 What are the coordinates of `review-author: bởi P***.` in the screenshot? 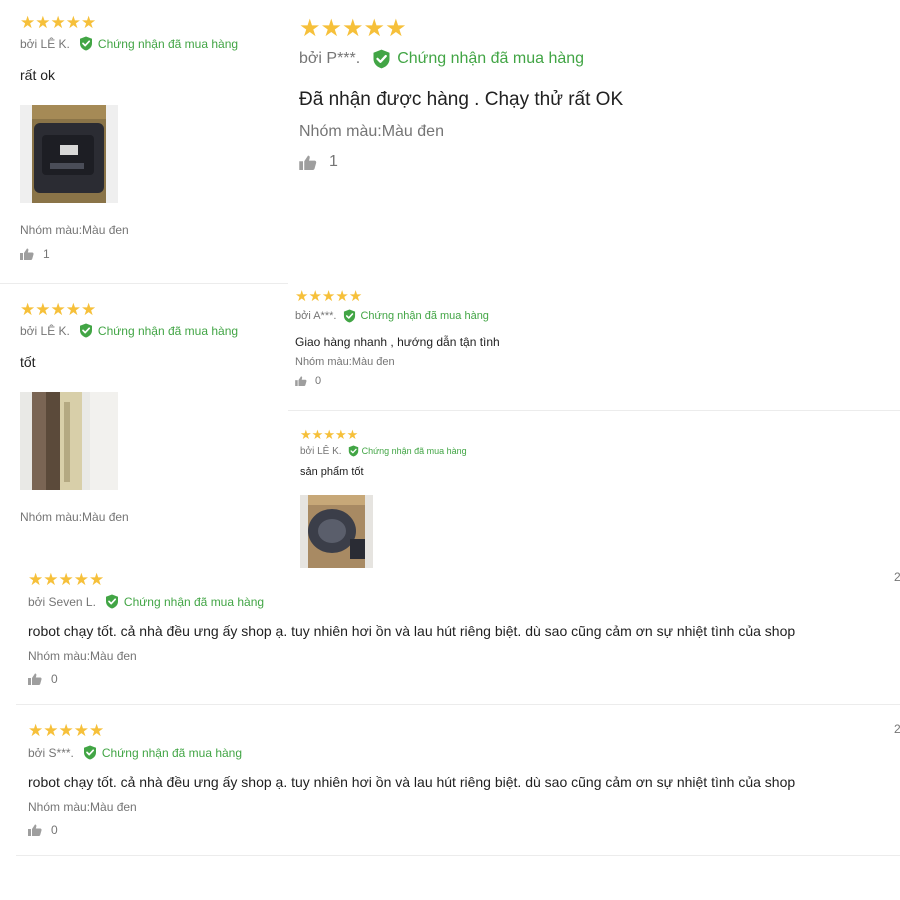 It's located at (330, 58).